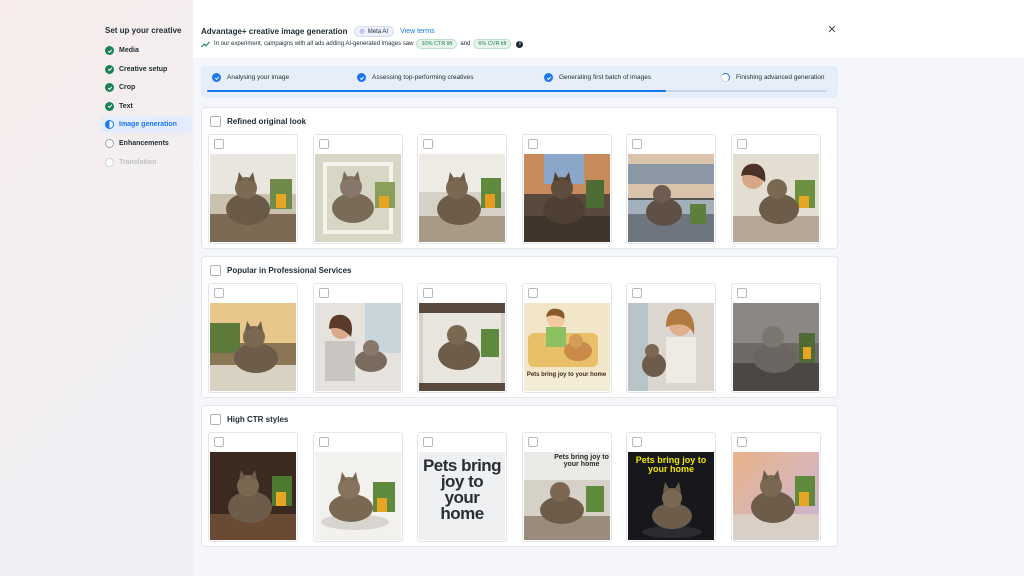 The width and height of the screenshot is (1024, 576). I want to click on section-title: High CTR styles, so click(258, 419).